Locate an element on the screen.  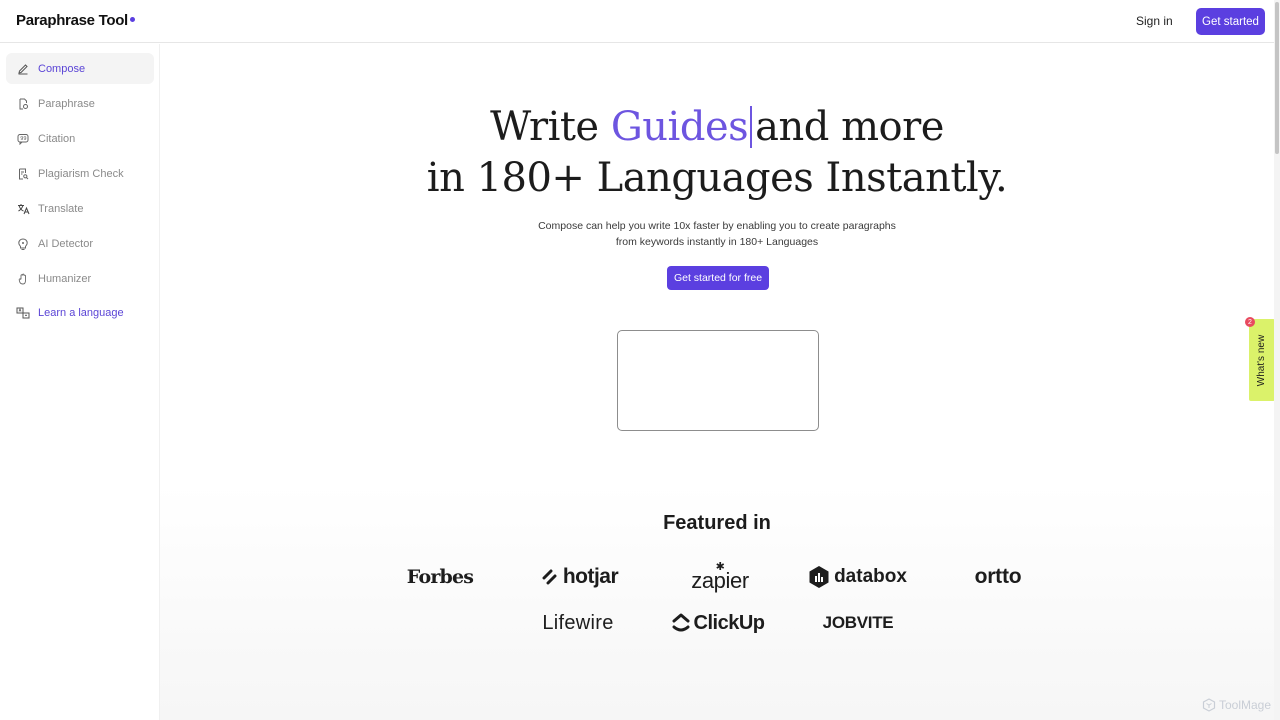
clickup-wordmark: ClickUp is located at coordinates (729, 622).